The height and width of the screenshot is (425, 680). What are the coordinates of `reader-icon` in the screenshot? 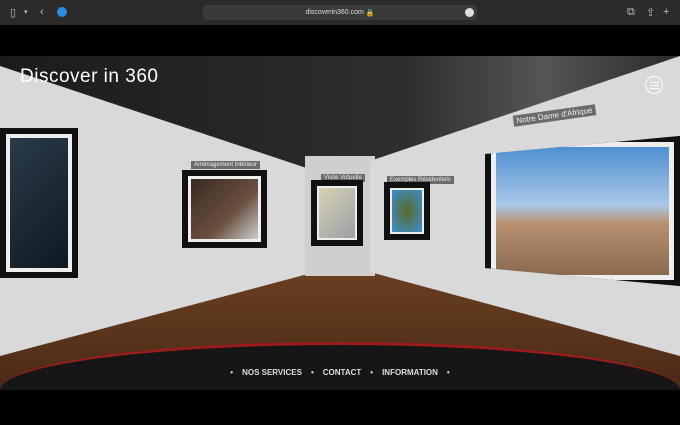 It's located at (469, 12).